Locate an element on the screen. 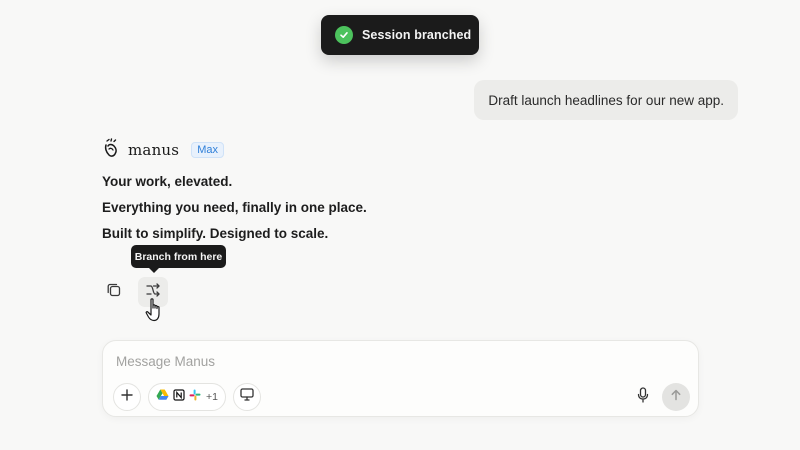  copy-icon is located at coordinates (114, 292).